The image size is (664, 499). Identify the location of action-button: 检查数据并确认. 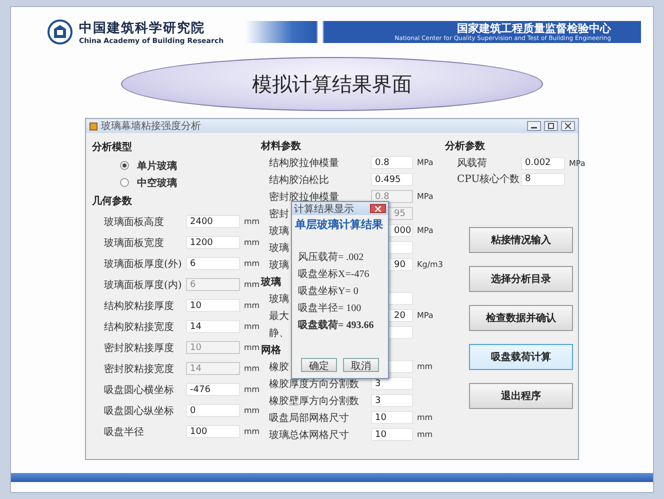
(521, 318).